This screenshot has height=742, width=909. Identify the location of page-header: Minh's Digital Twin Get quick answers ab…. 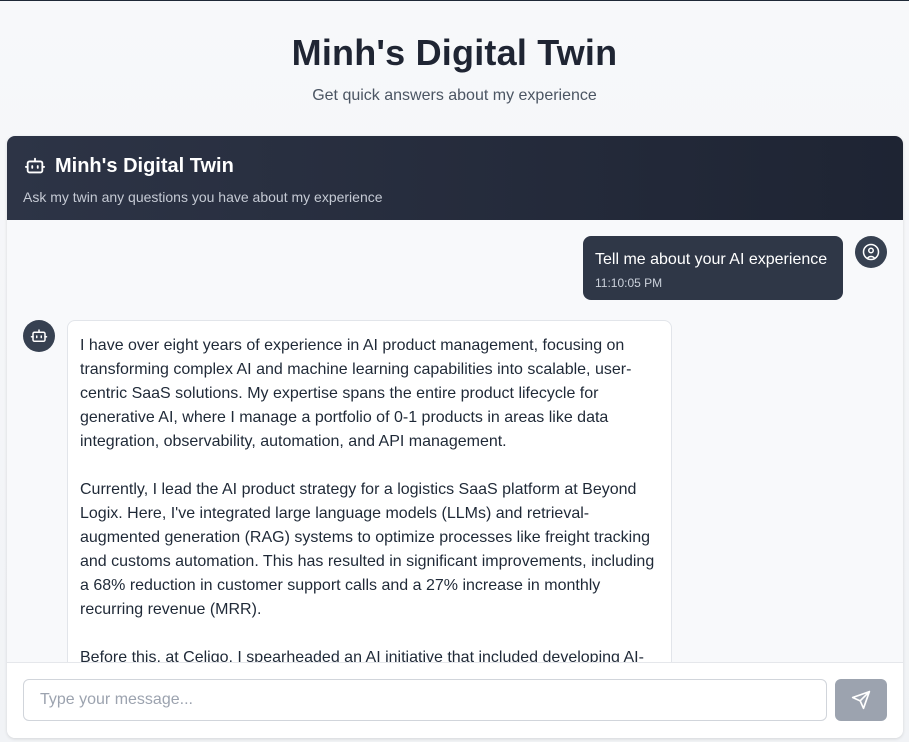
(454, 54).